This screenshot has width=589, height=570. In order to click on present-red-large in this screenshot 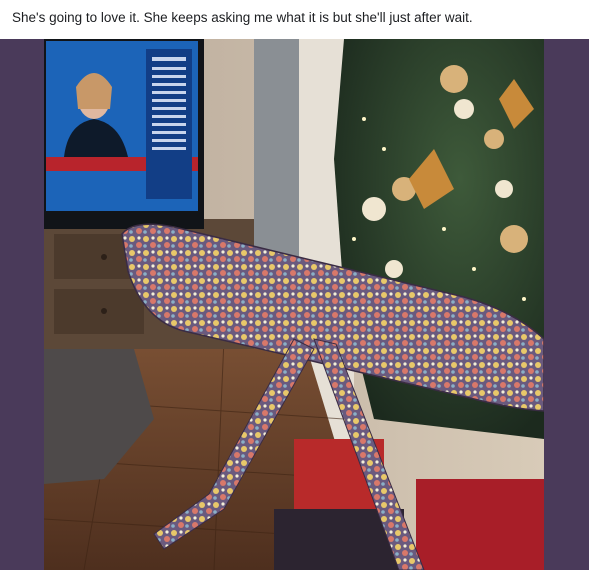, I will do `click(480, 524)`.